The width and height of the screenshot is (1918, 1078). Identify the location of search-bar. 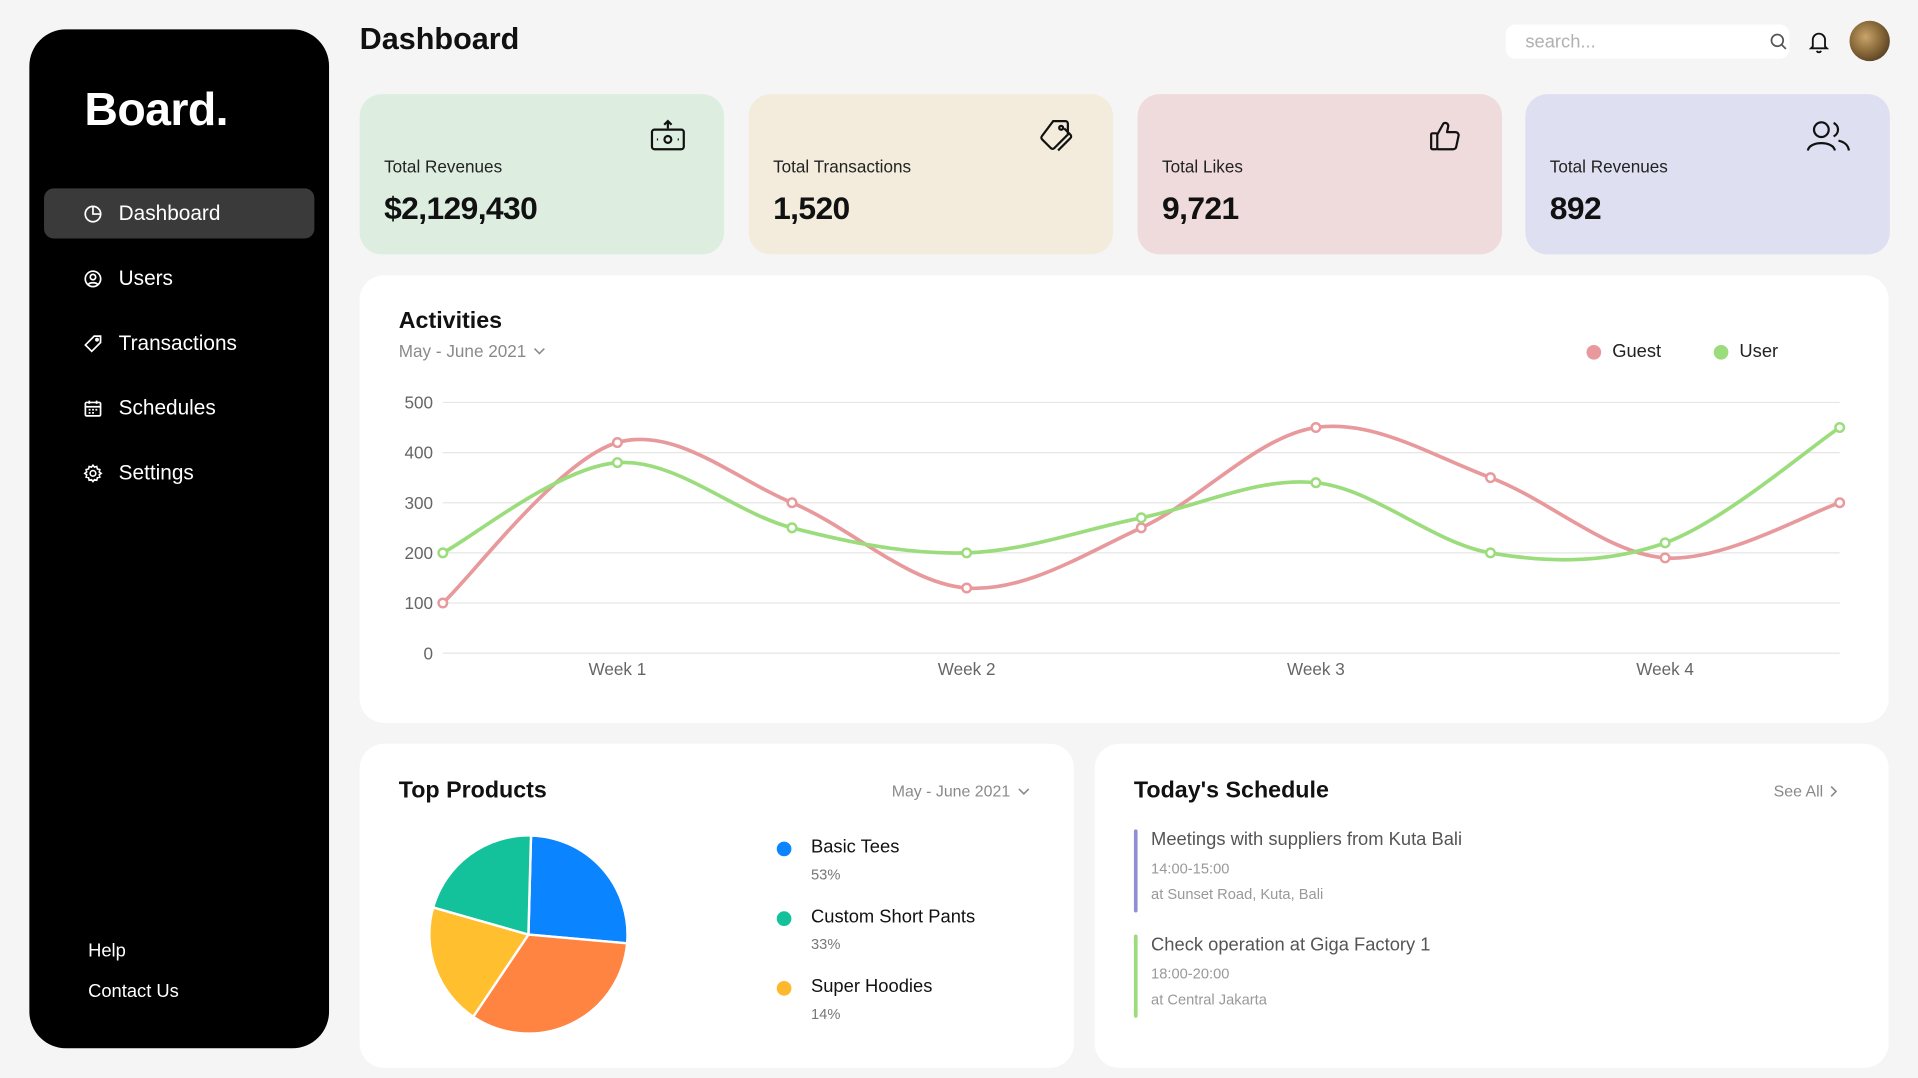
(1647, 41).